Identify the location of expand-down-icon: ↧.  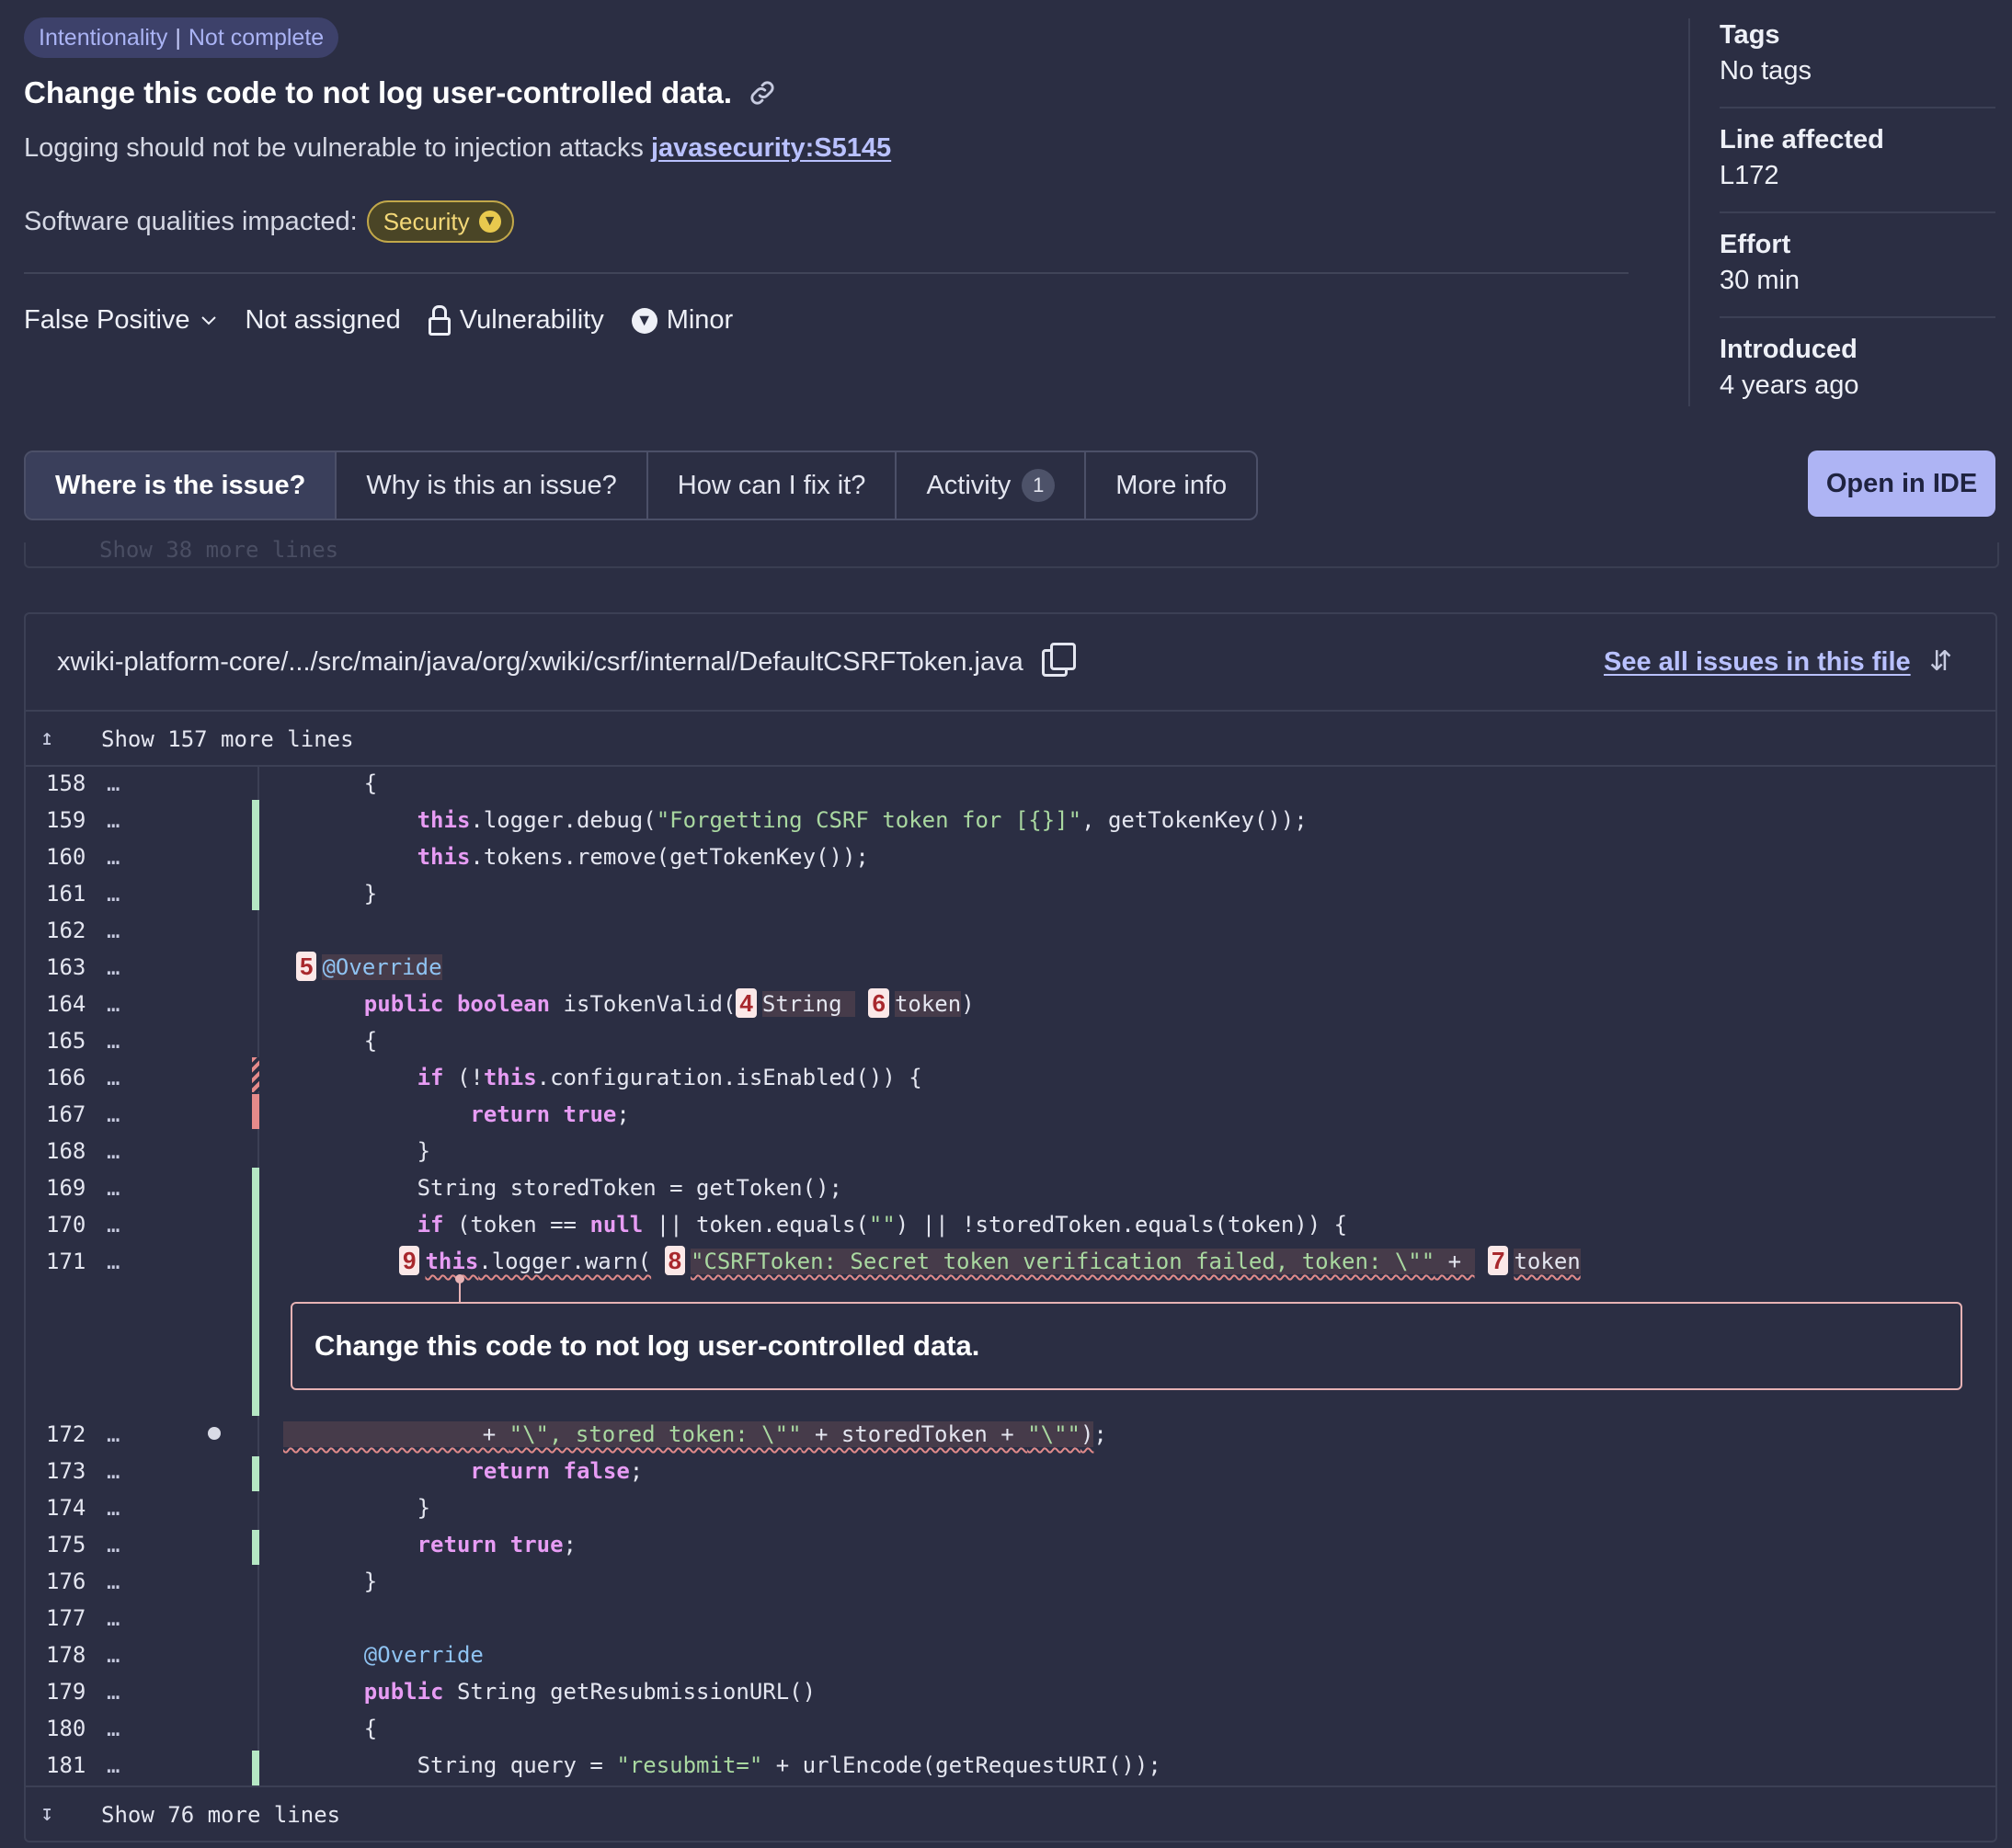
(47, 1813).